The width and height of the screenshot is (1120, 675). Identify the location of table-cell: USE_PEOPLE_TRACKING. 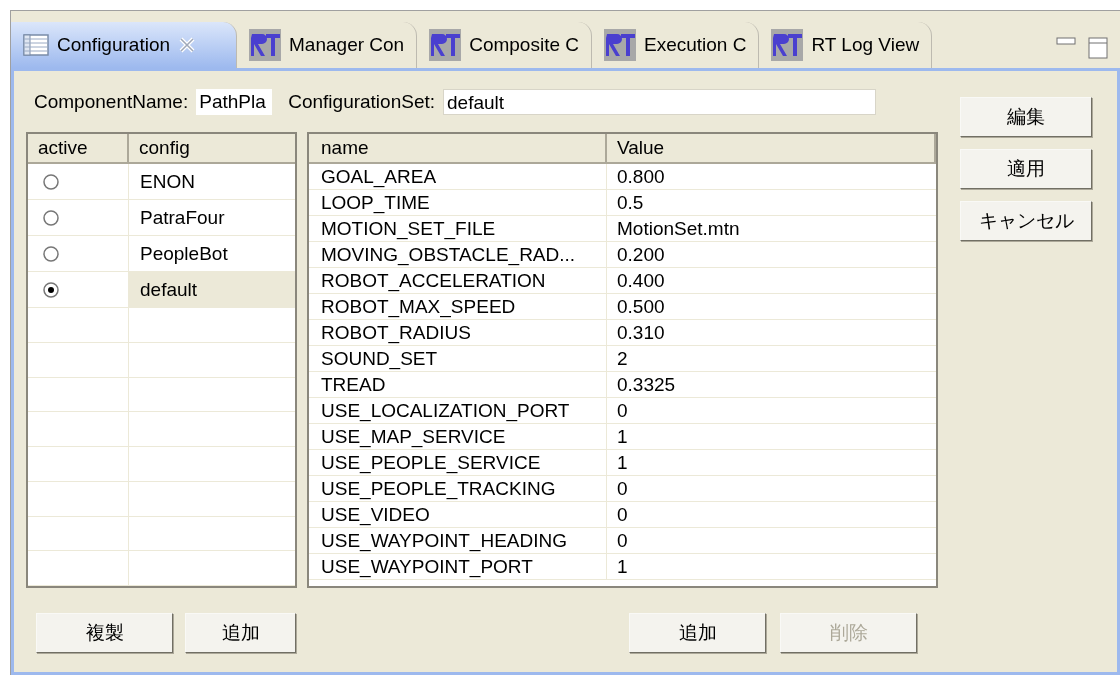
(458, 488).